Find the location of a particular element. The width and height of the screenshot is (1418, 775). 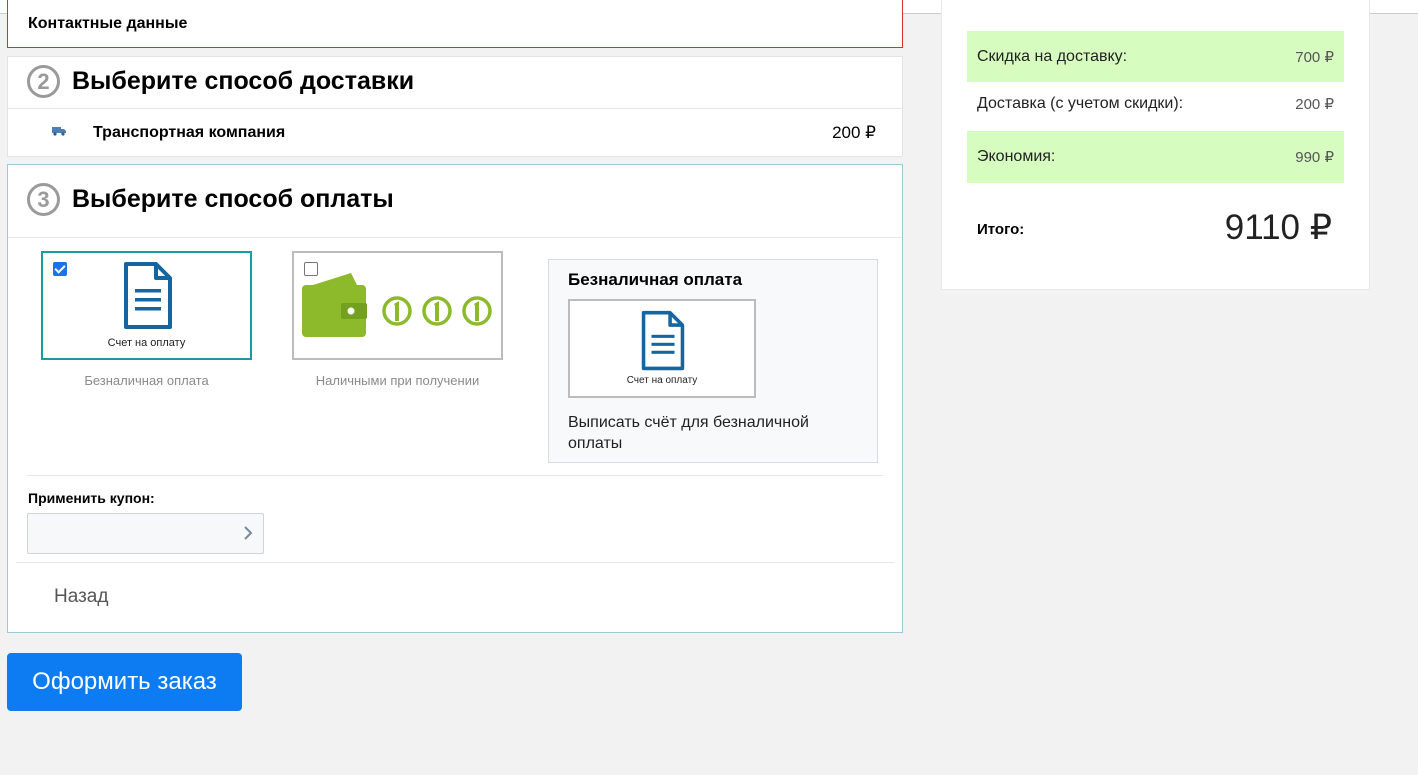

wallet-coins-icon is located at coordinates (397, 305).